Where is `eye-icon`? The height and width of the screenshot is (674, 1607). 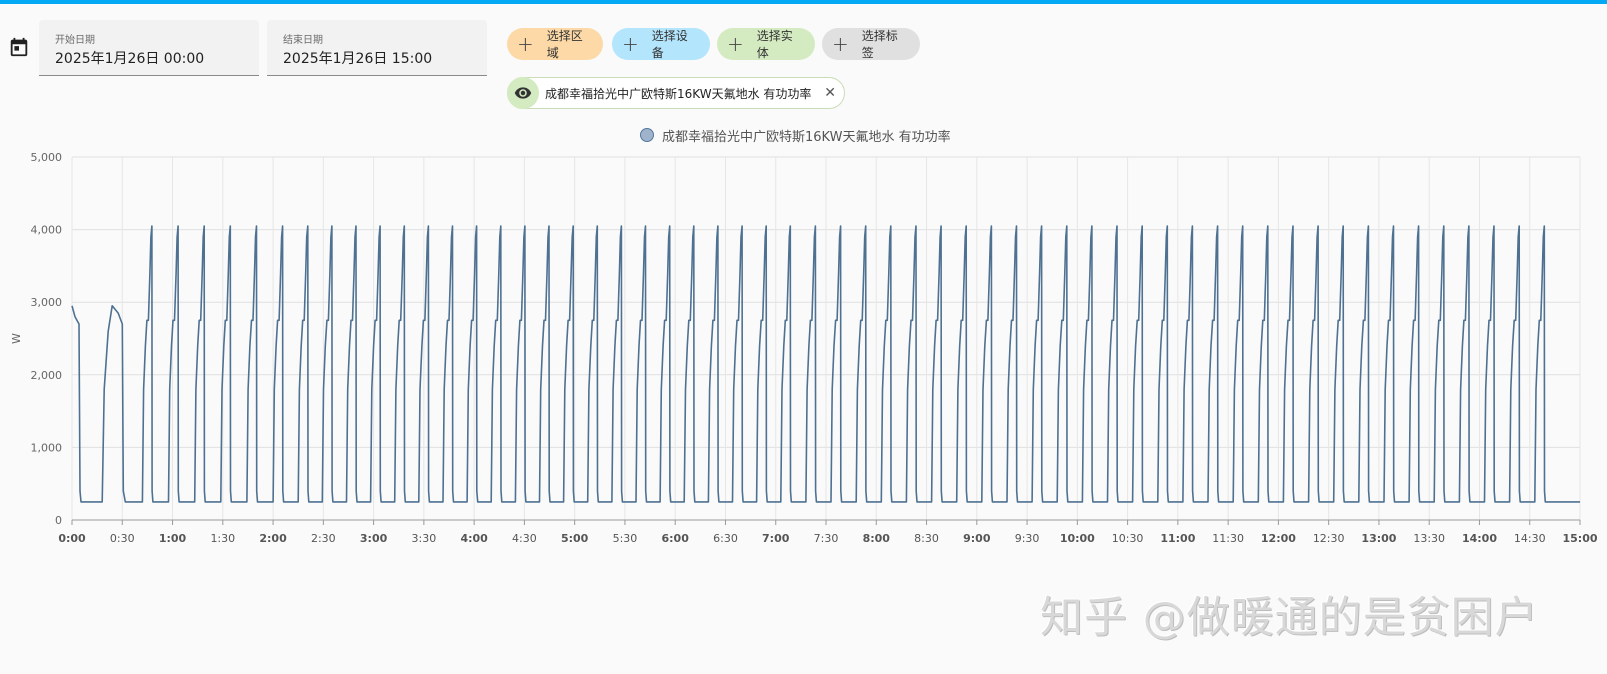
eye-icon is located at coordinates (523, 93).